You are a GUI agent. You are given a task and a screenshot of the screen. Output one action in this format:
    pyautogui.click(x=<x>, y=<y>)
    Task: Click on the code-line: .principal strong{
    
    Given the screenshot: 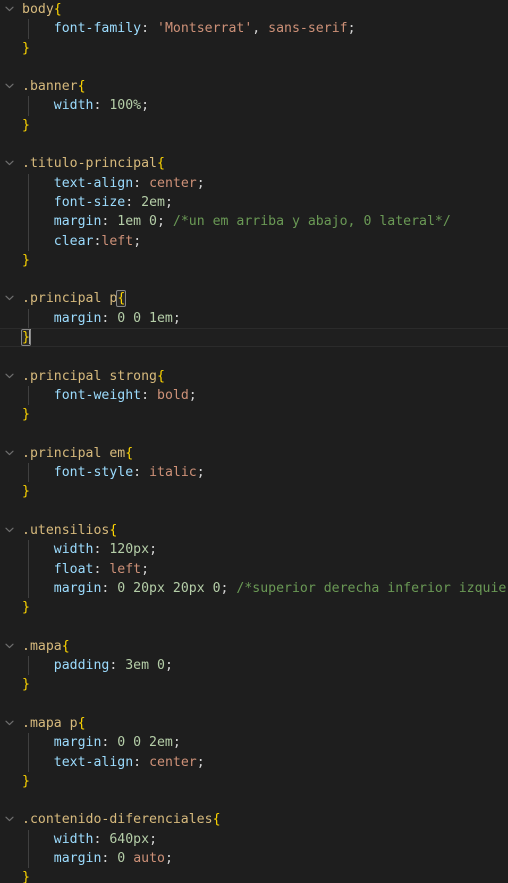 What is the action you would take?
    pyautogui.click(x=254, y=376)
    